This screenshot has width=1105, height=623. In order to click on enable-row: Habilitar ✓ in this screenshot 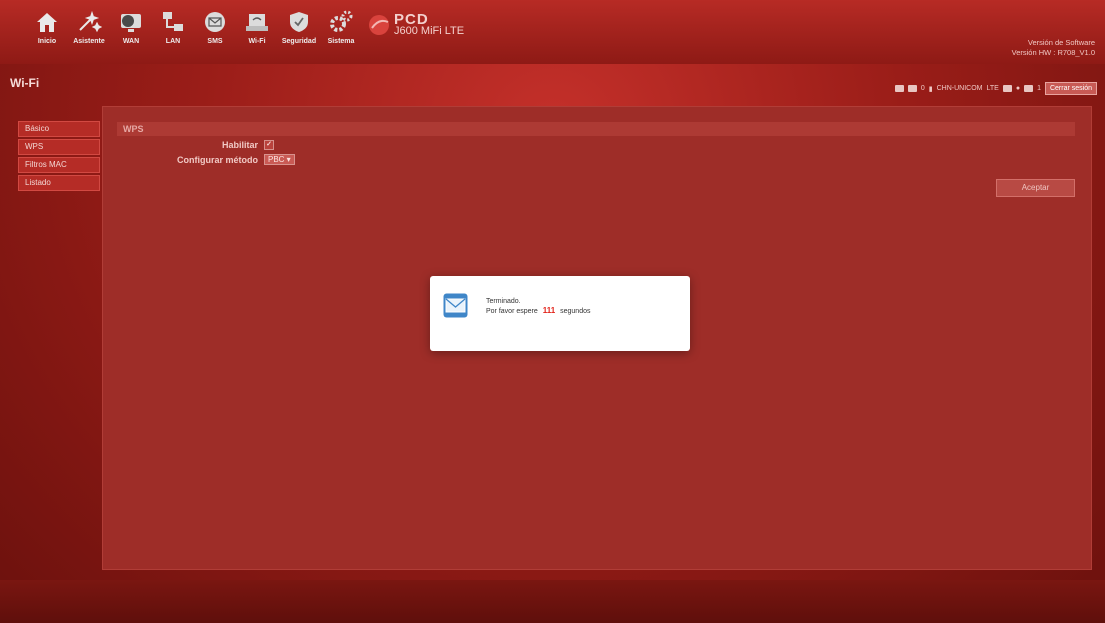, I will do `click(188, 145)`.